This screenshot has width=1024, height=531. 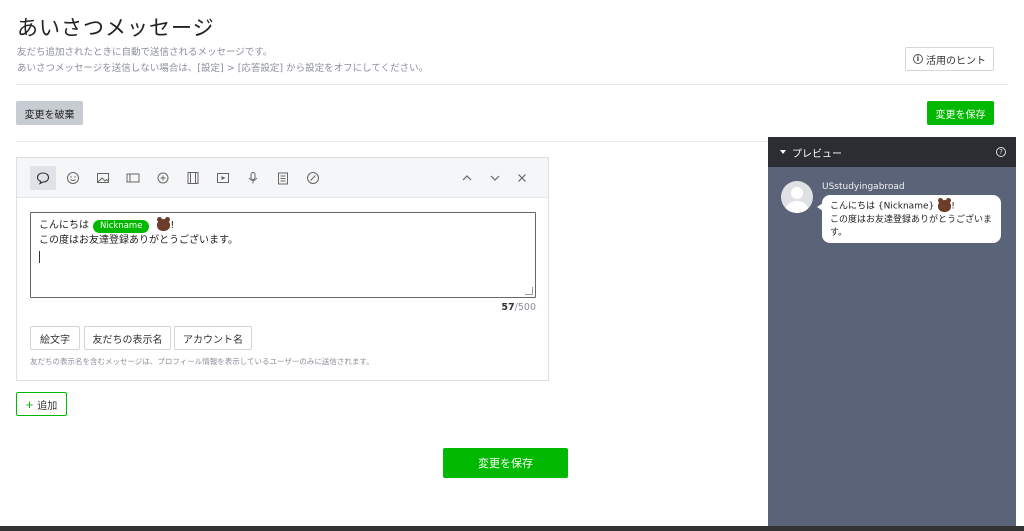 What do you see at coordinates (39, 257) in the screenshot?
I see `text-caret` at bounding box center [39, 257].